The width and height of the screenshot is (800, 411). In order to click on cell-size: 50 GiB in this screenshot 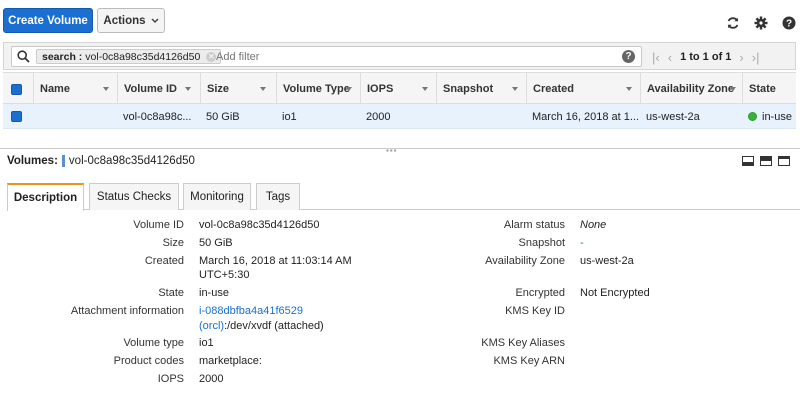, I will do `click(223, 116)`.